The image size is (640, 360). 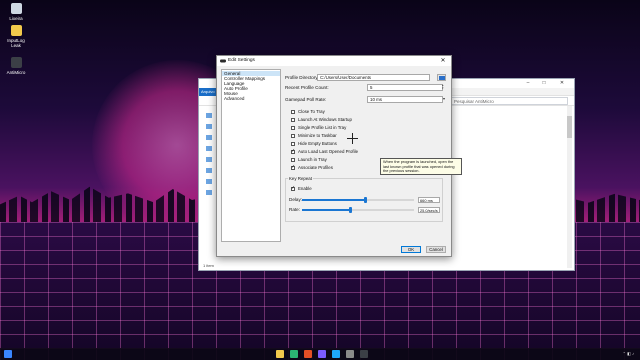 I want to click on dialog-title: Edit Settings, so click(x=241, y=60).